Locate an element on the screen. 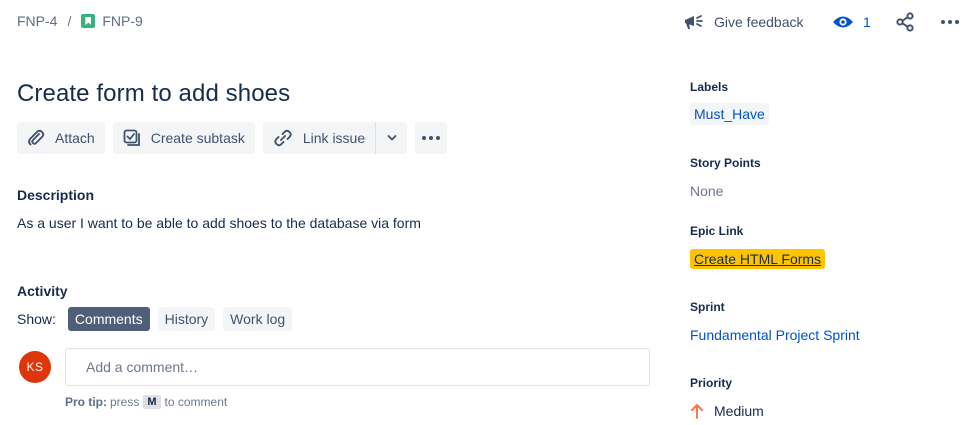 The image size is (965, 425). story-icon is located at coordinates (88, 21).